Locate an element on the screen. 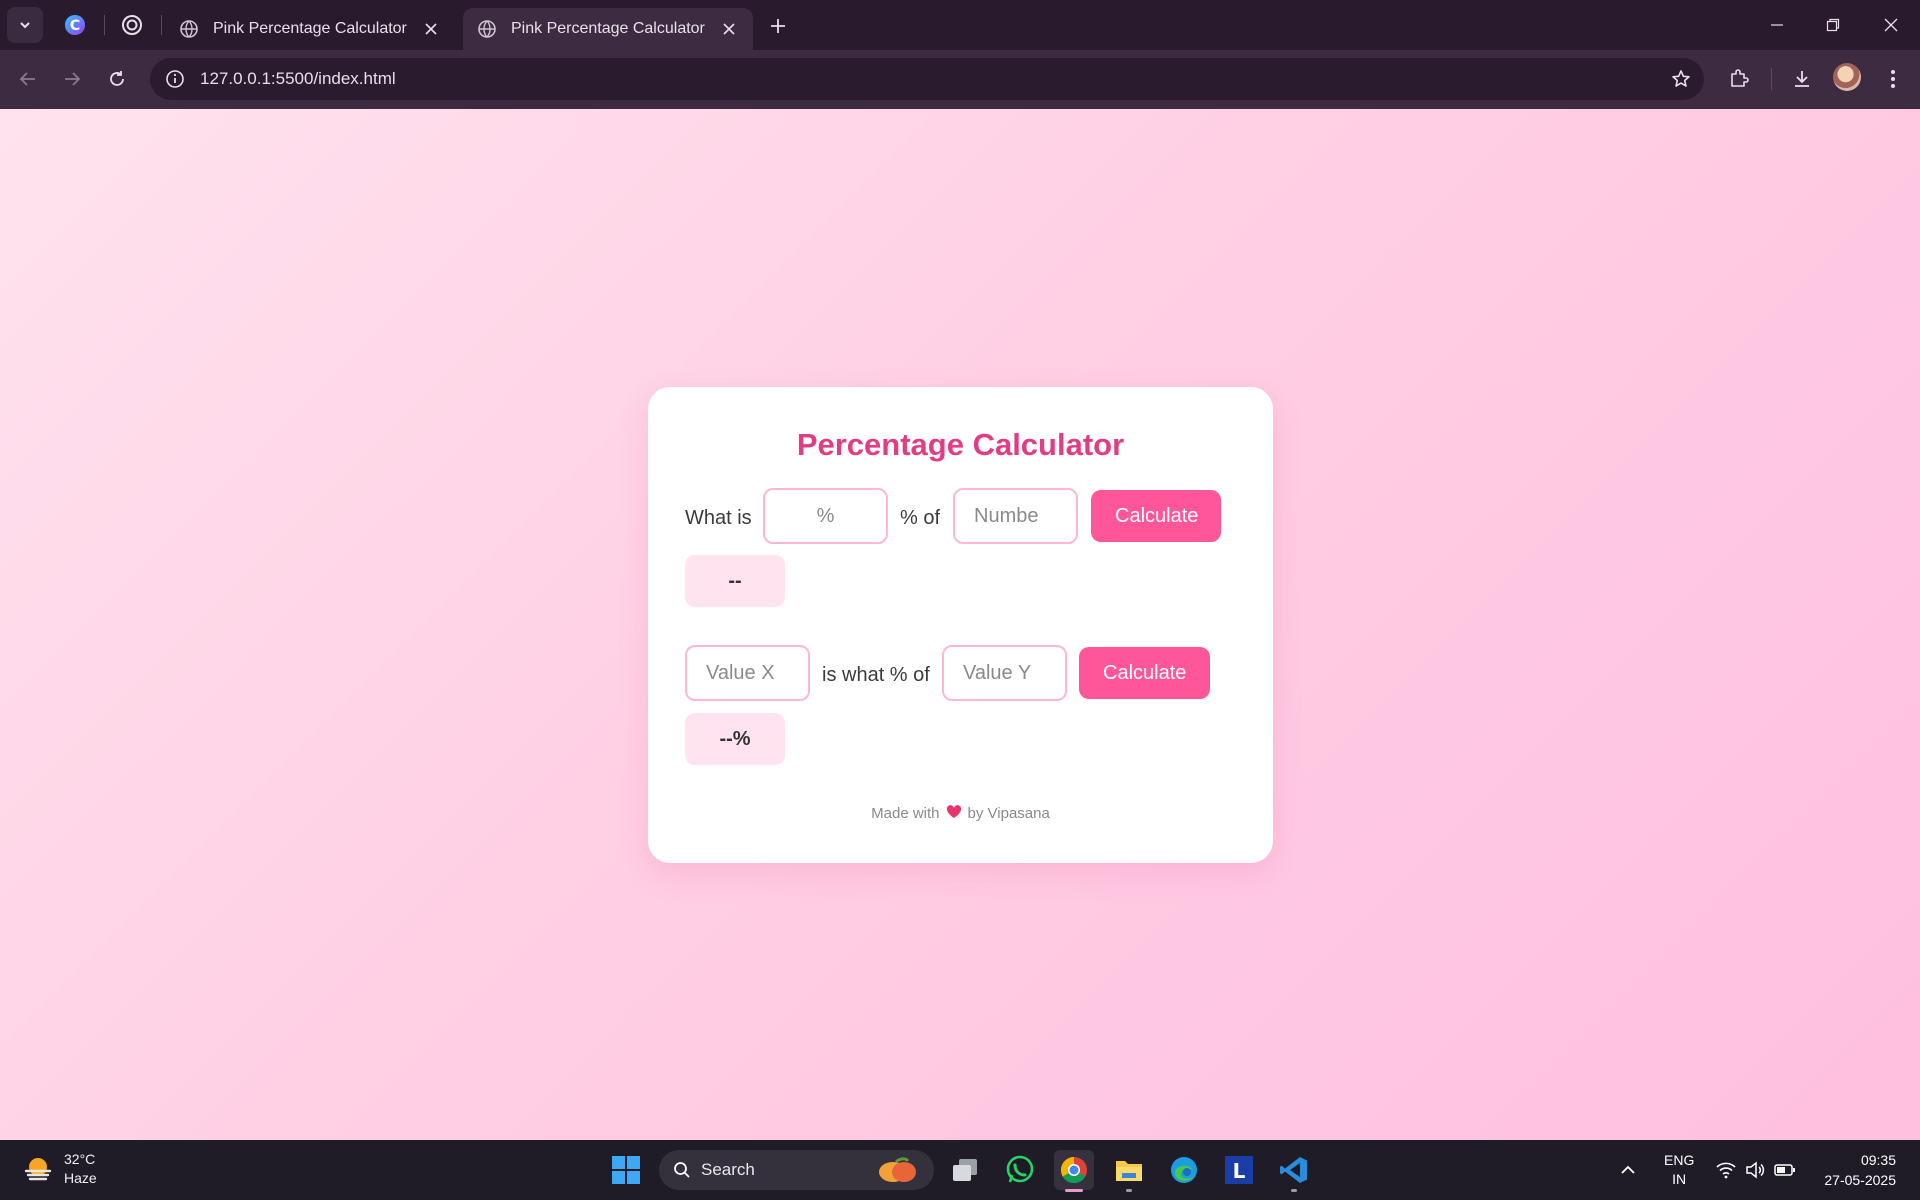 The image size is (1920, 1200). edge-icon is located at coordinates (1184, 1170).